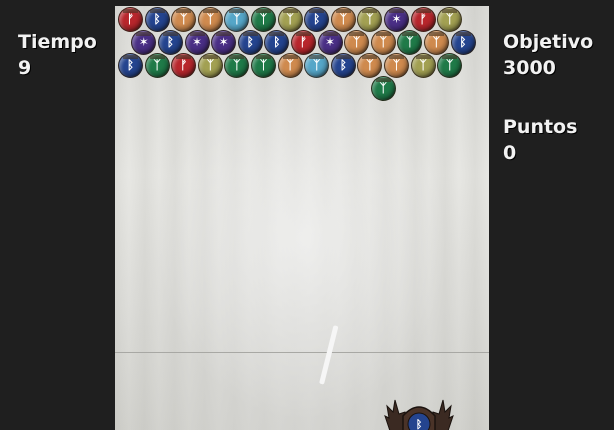 This screenshot has height=430, width=614. What do you see at coordinates (548, 42) in the screenshot?
I see `goal-label: Objetivo` at bounding box center [548, 42].